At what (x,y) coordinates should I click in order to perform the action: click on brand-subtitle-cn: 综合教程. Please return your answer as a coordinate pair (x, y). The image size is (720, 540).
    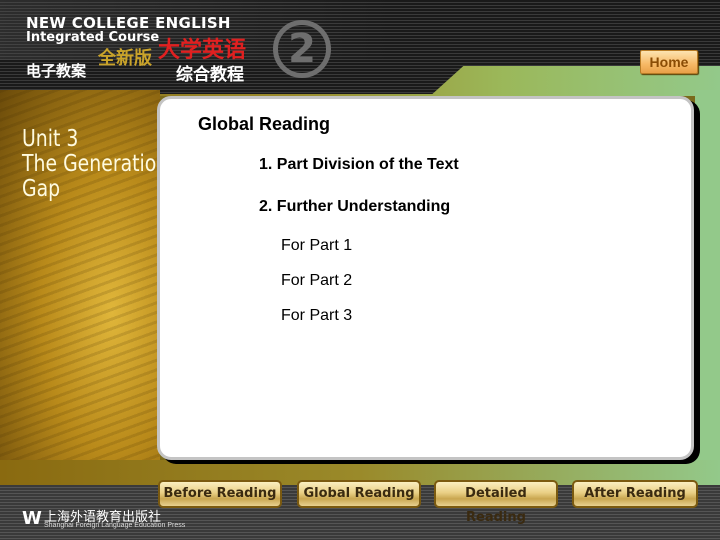
    Looking at the image, I should click on (210, 74).